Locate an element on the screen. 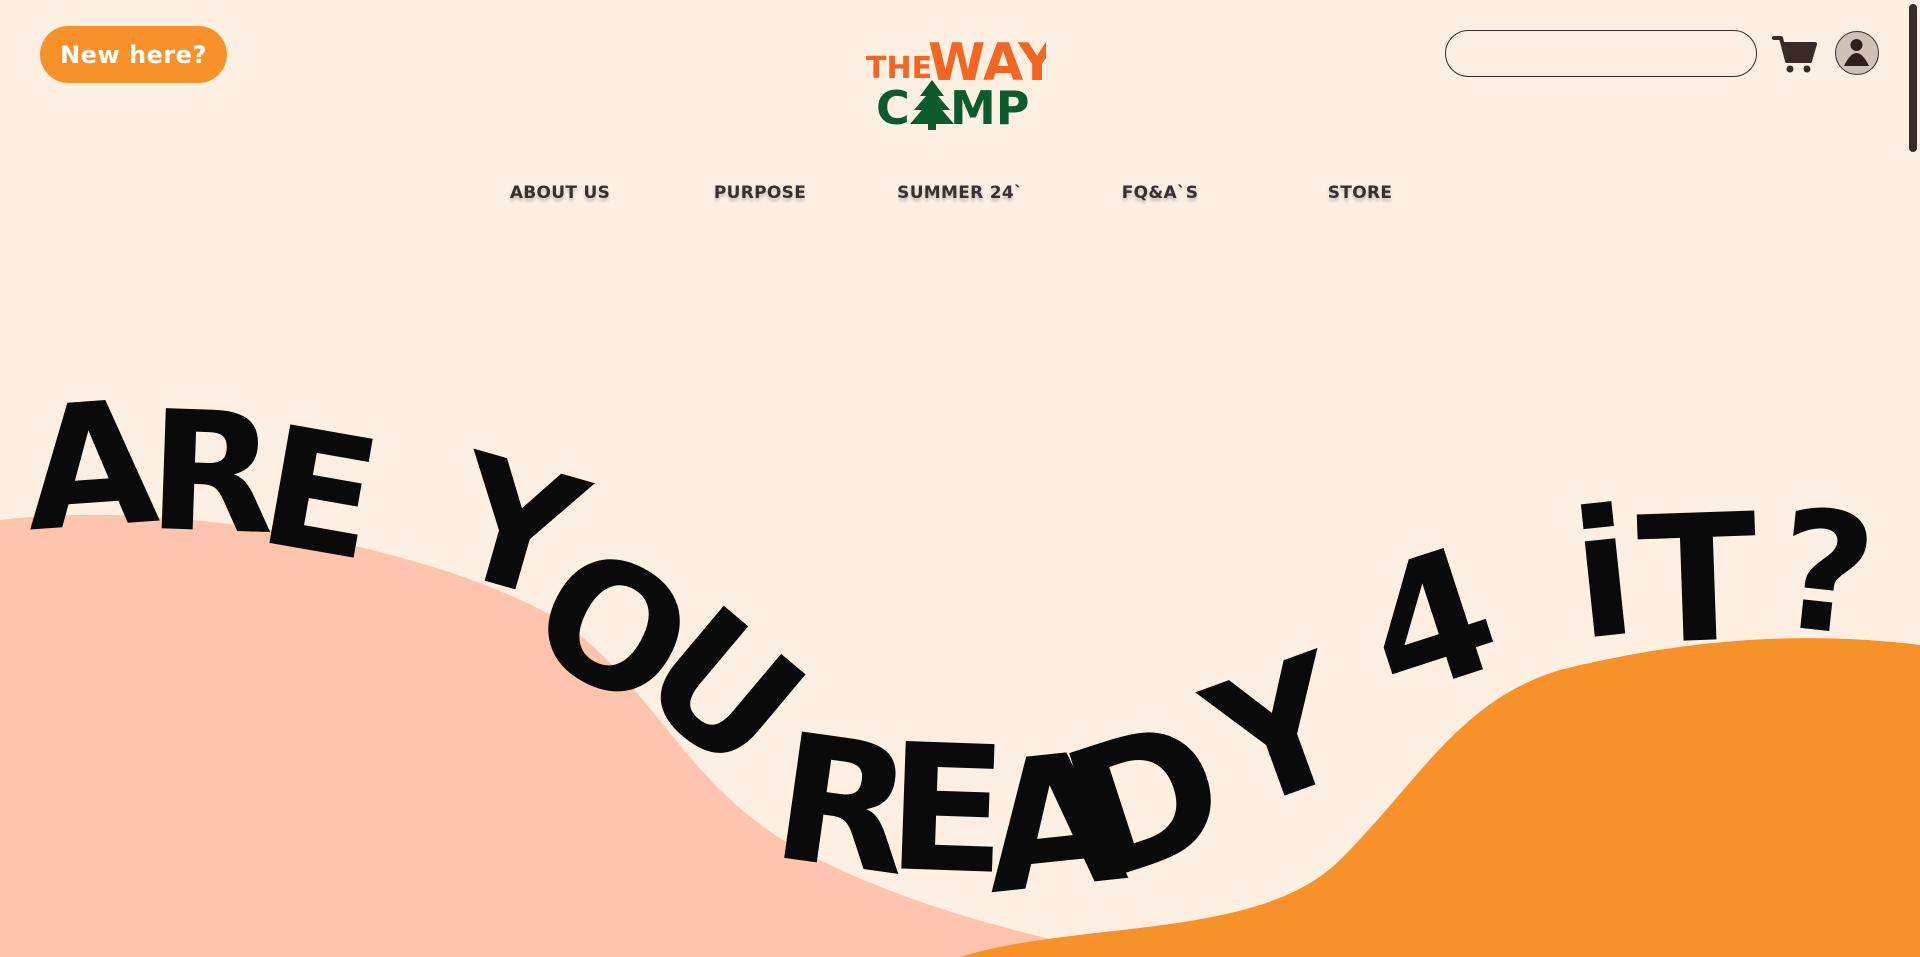 This screenshot has height=957, width=1920. user-icon is located at coordinates (1856, 52).